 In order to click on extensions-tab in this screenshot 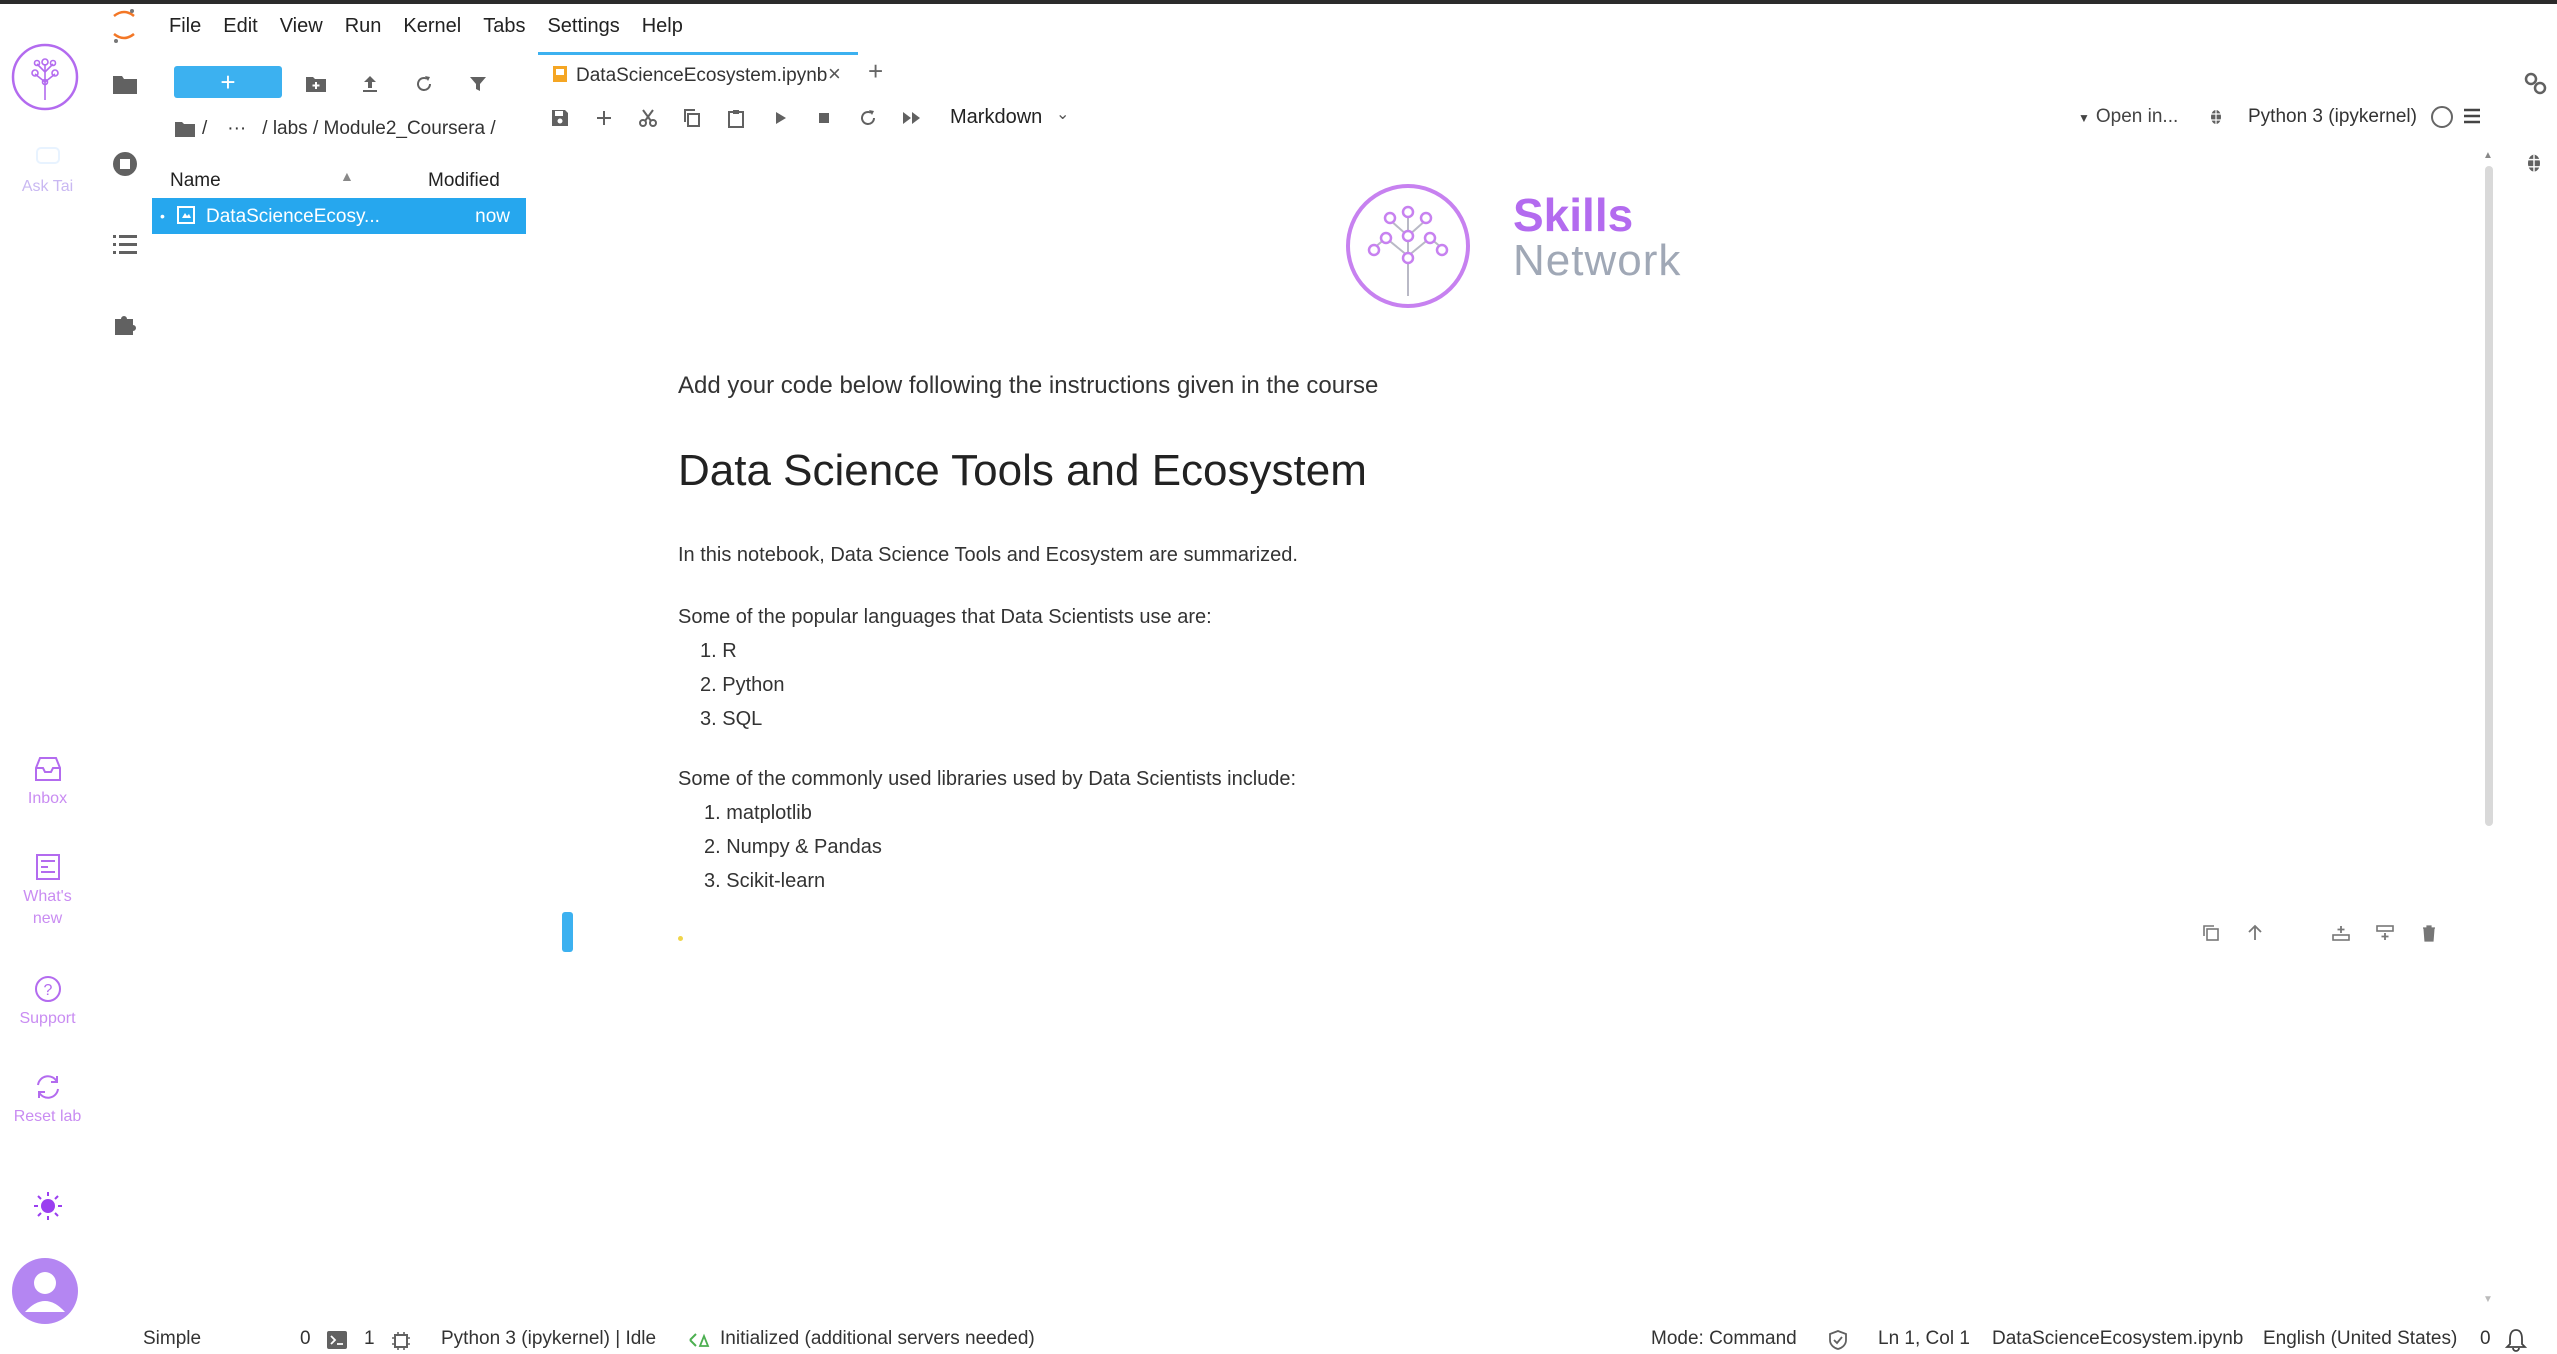, I will do `click(125, 324)`.